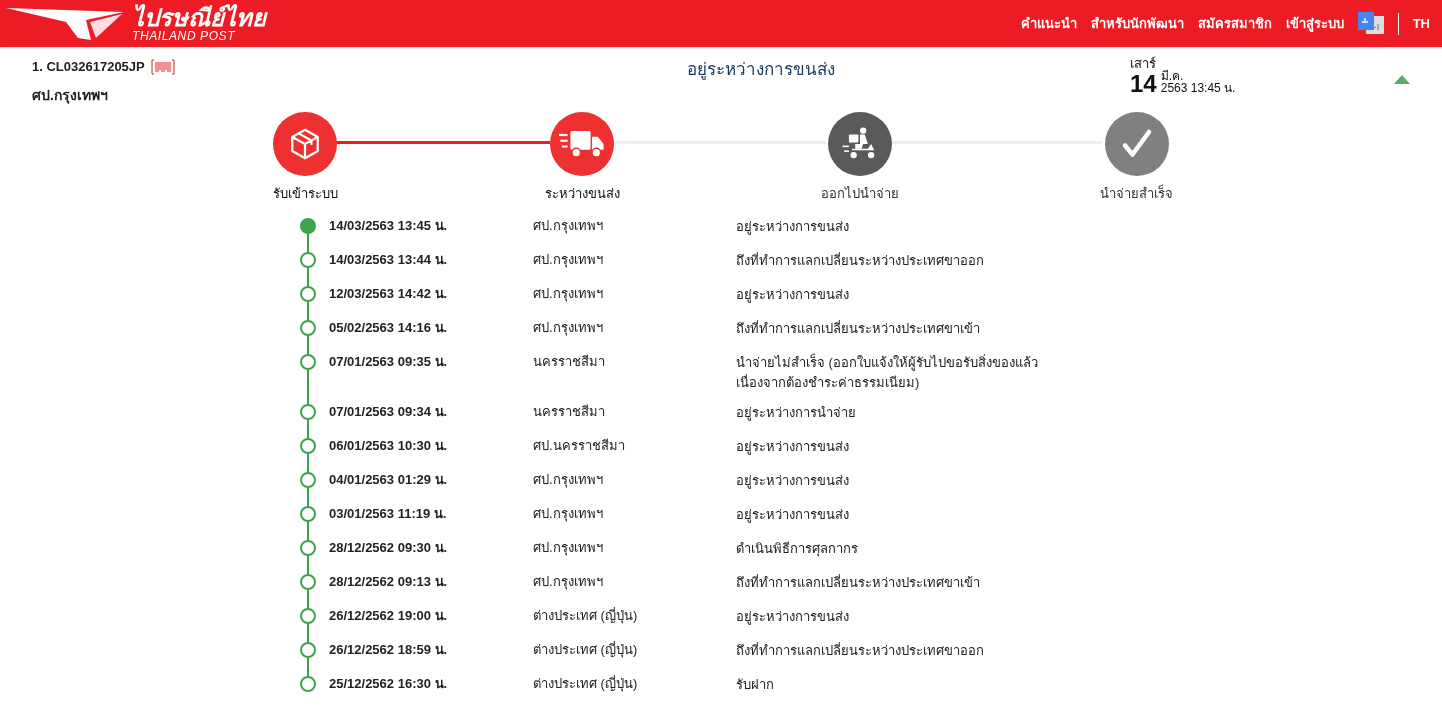  Describe the element at coordinates (582, 193) in the screenshot. I see `step-label: ระหว่างขนส่ง` at that location.